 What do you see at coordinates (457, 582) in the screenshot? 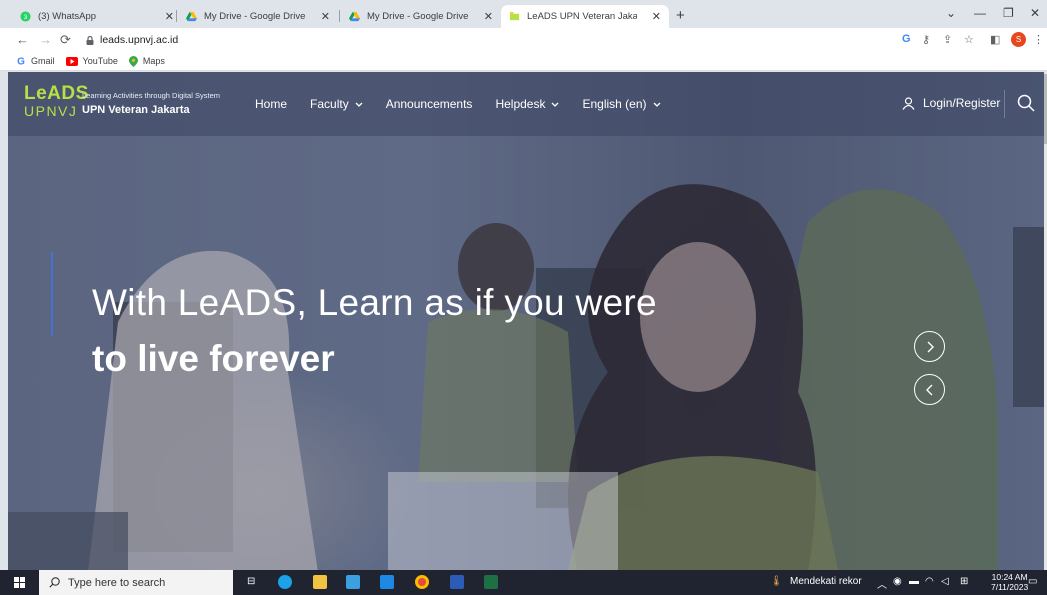
I see `word-icon` at bounding box center [457, 582].